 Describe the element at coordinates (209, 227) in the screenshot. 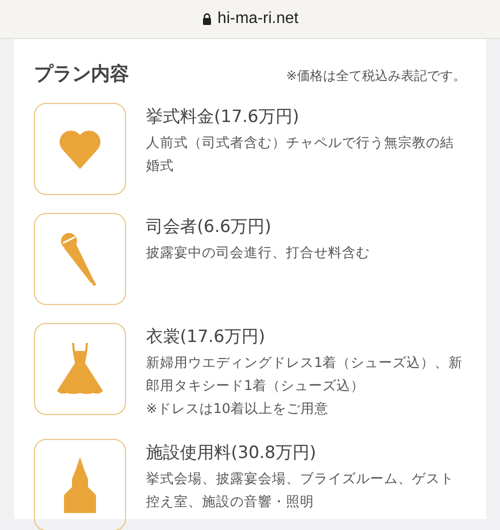

I see `plan-item-title: 司会者(6.6万円)` at that location.